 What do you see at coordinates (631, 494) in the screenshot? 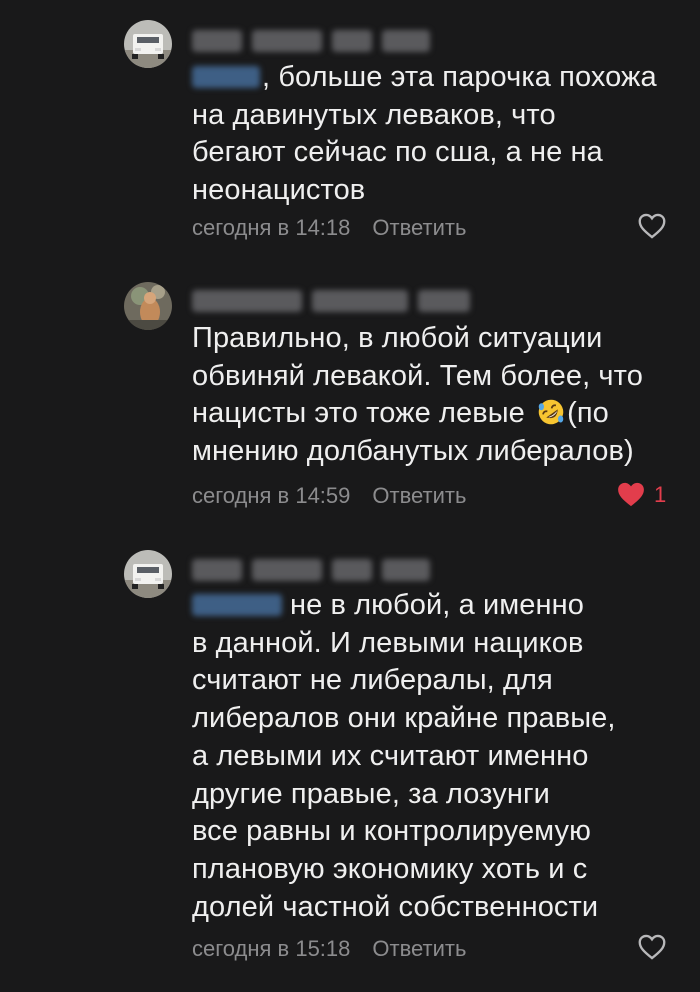
I see `heart-filled-icon` at bounding box center [631, 494].